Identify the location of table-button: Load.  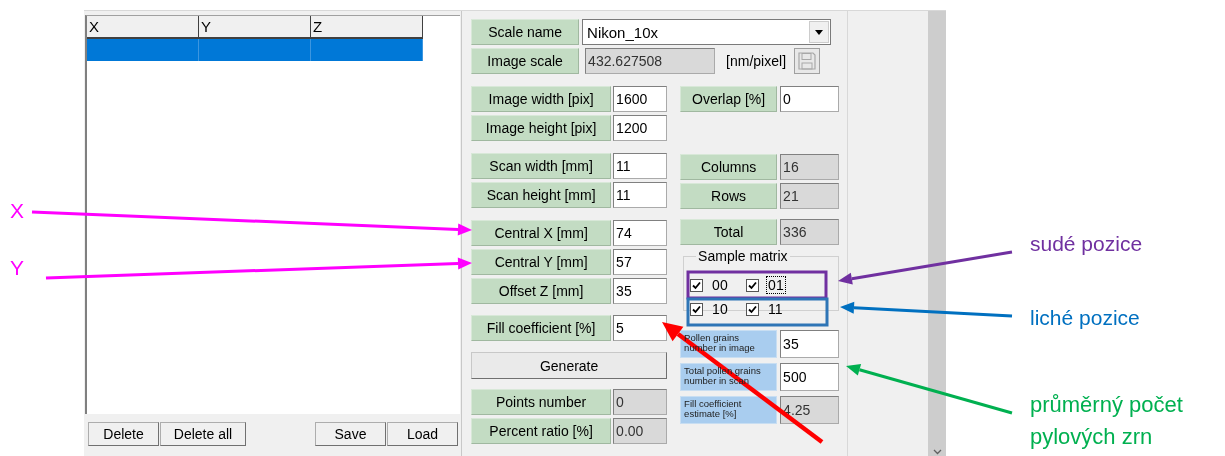
(422, 434).